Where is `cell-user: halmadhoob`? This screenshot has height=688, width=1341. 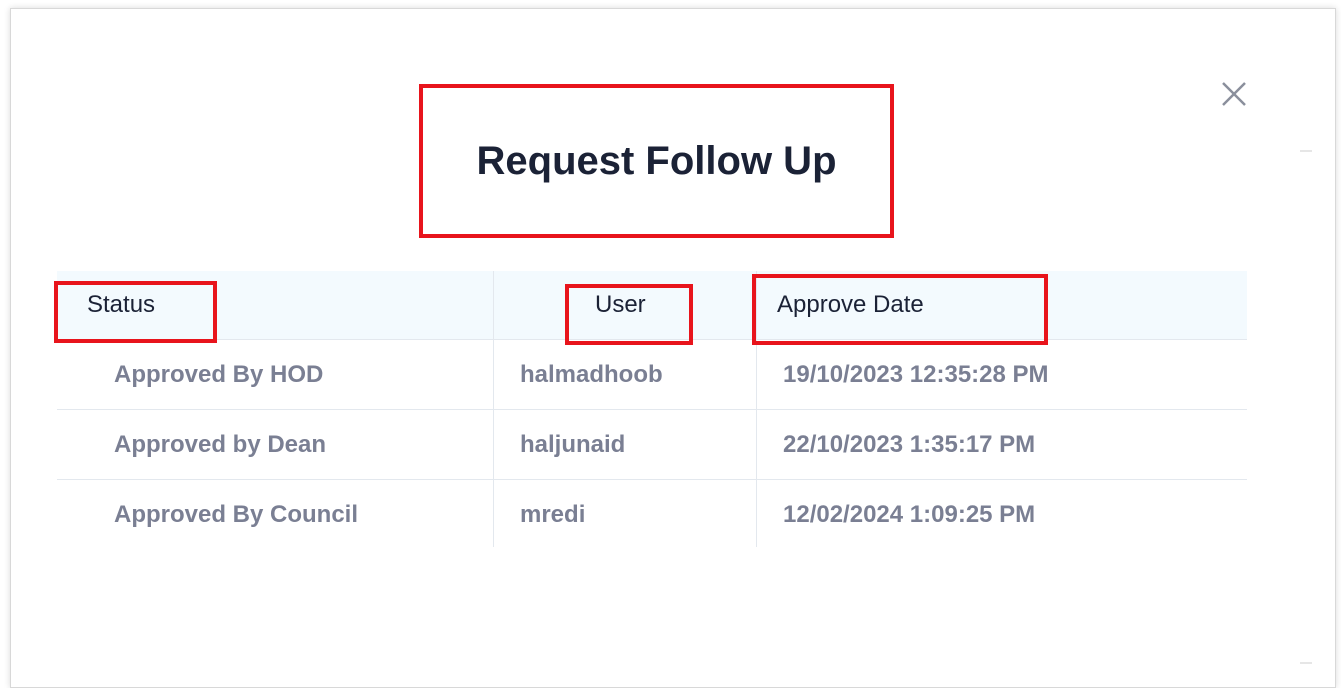 cell-user: halmadhoob is located at coordinates (591, 374).